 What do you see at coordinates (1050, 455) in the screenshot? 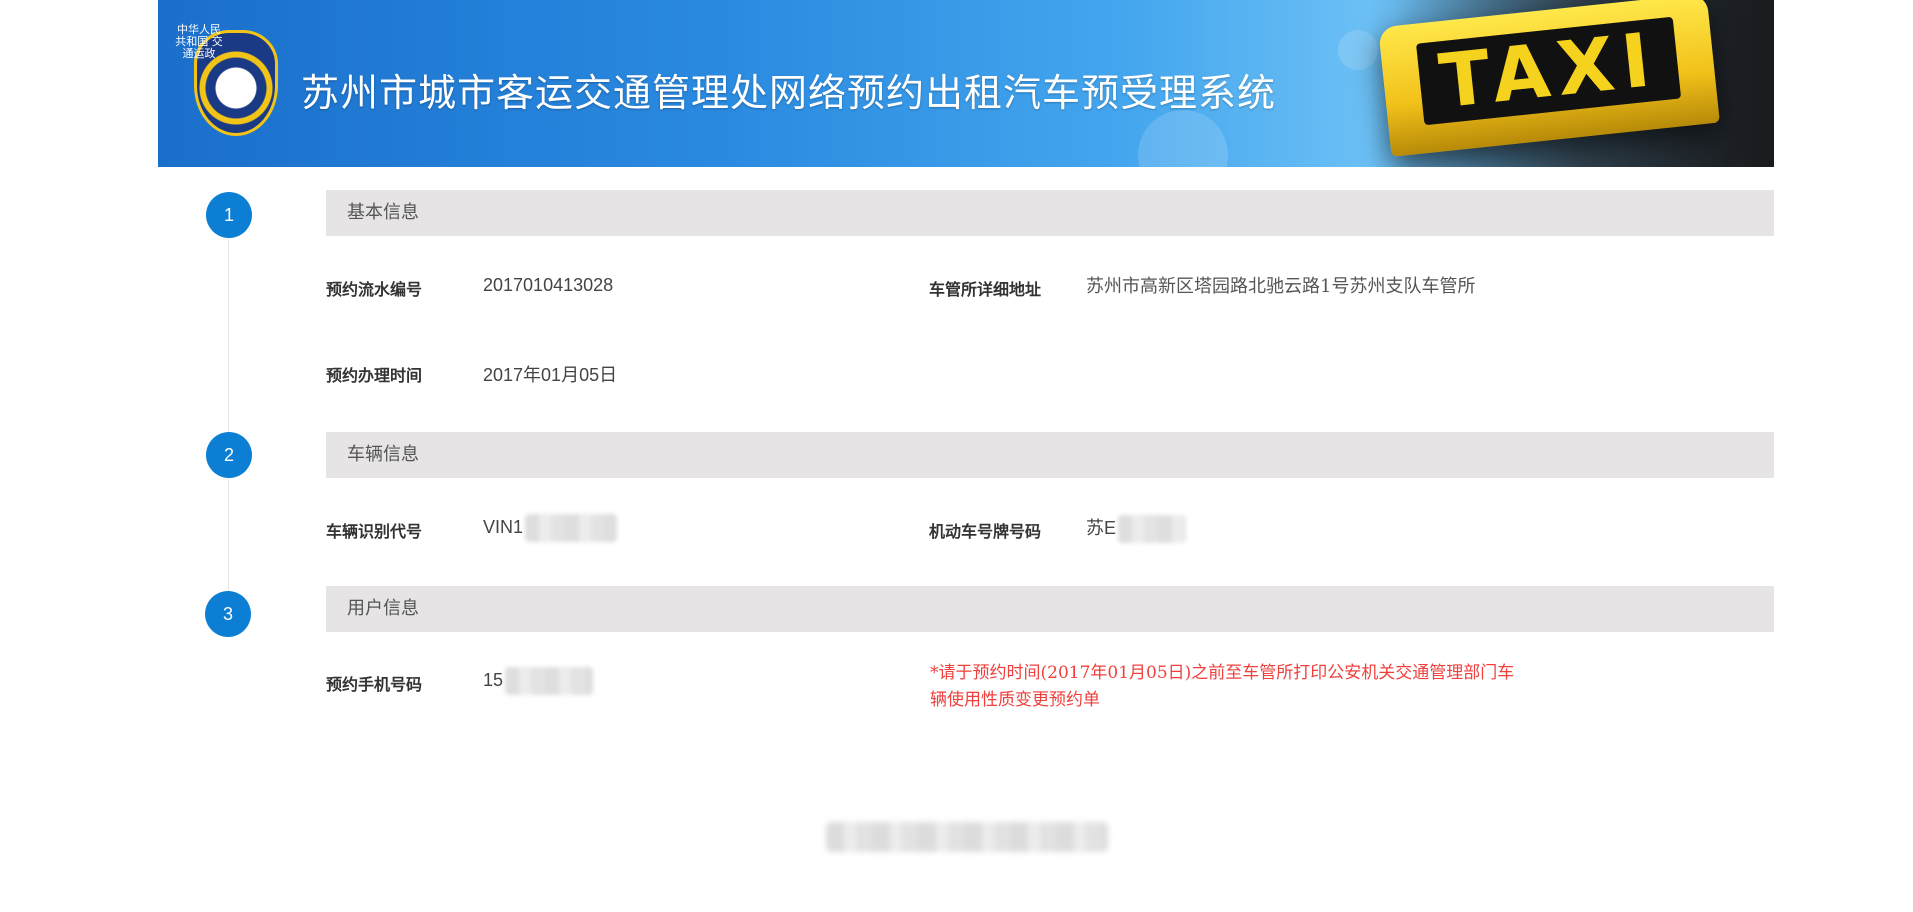
I see `section-vehicle-info-header: 车辆信息` at bounding box center [1050, 455].